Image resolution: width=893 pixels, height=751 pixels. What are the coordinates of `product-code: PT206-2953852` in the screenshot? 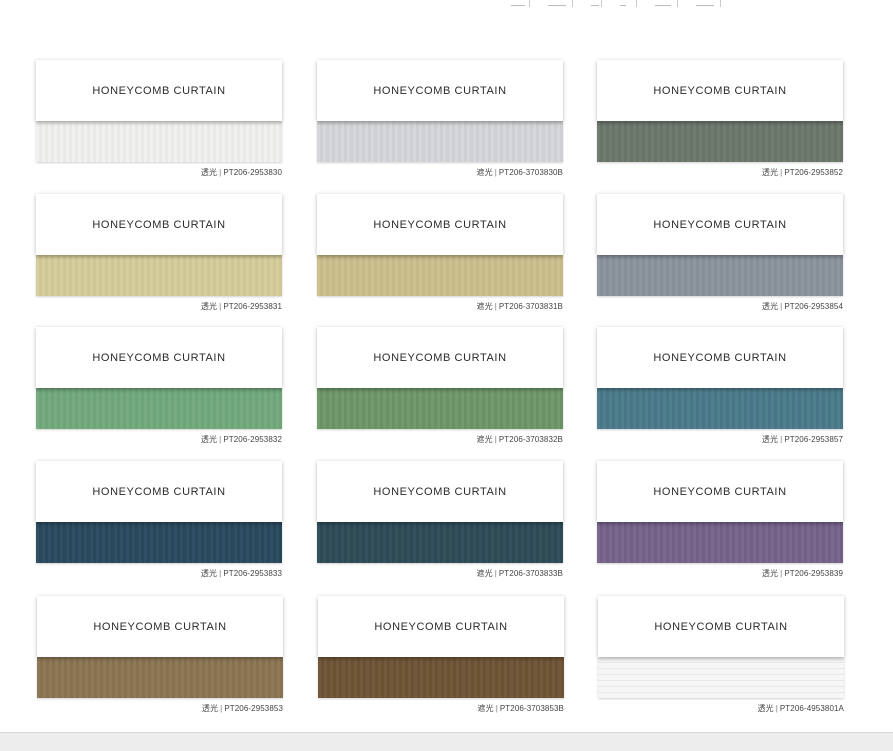 It's located at (813, 172).